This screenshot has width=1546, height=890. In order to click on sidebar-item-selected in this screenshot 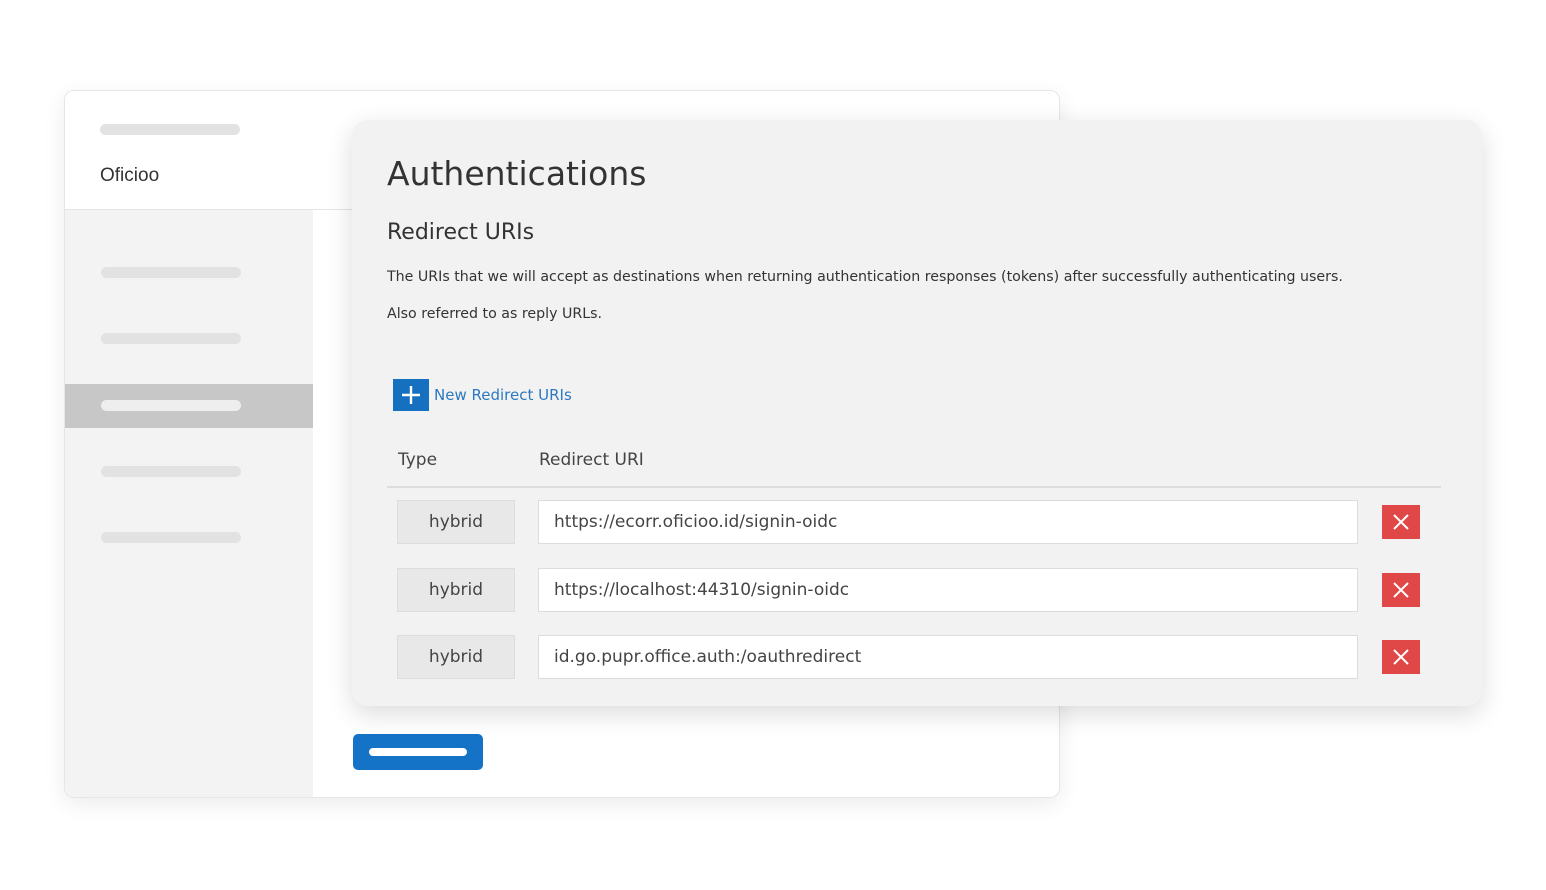, I will do `click(189, 406)`.